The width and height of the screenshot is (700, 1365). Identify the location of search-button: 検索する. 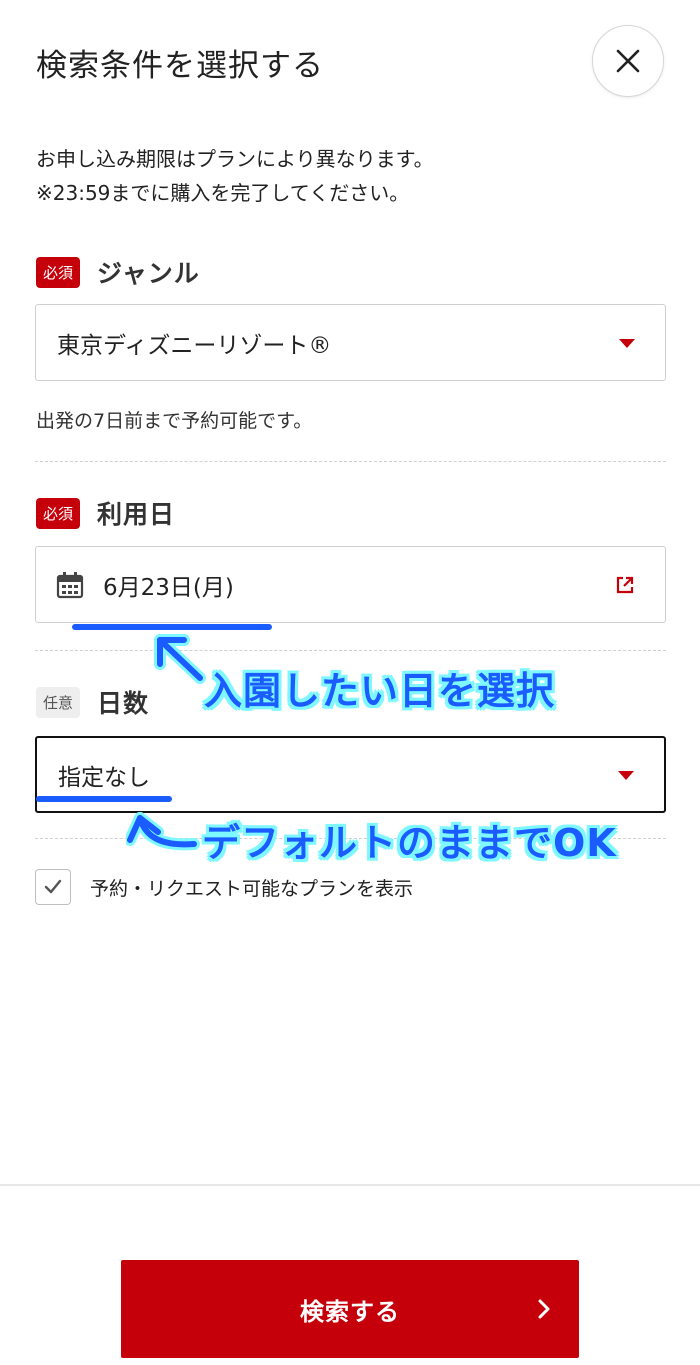
(350, 1309).